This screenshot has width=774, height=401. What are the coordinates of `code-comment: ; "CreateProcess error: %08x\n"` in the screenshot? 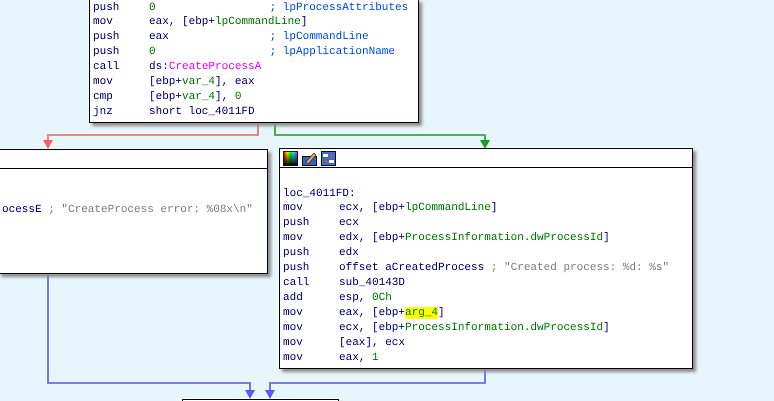 It's located at (150, 210).